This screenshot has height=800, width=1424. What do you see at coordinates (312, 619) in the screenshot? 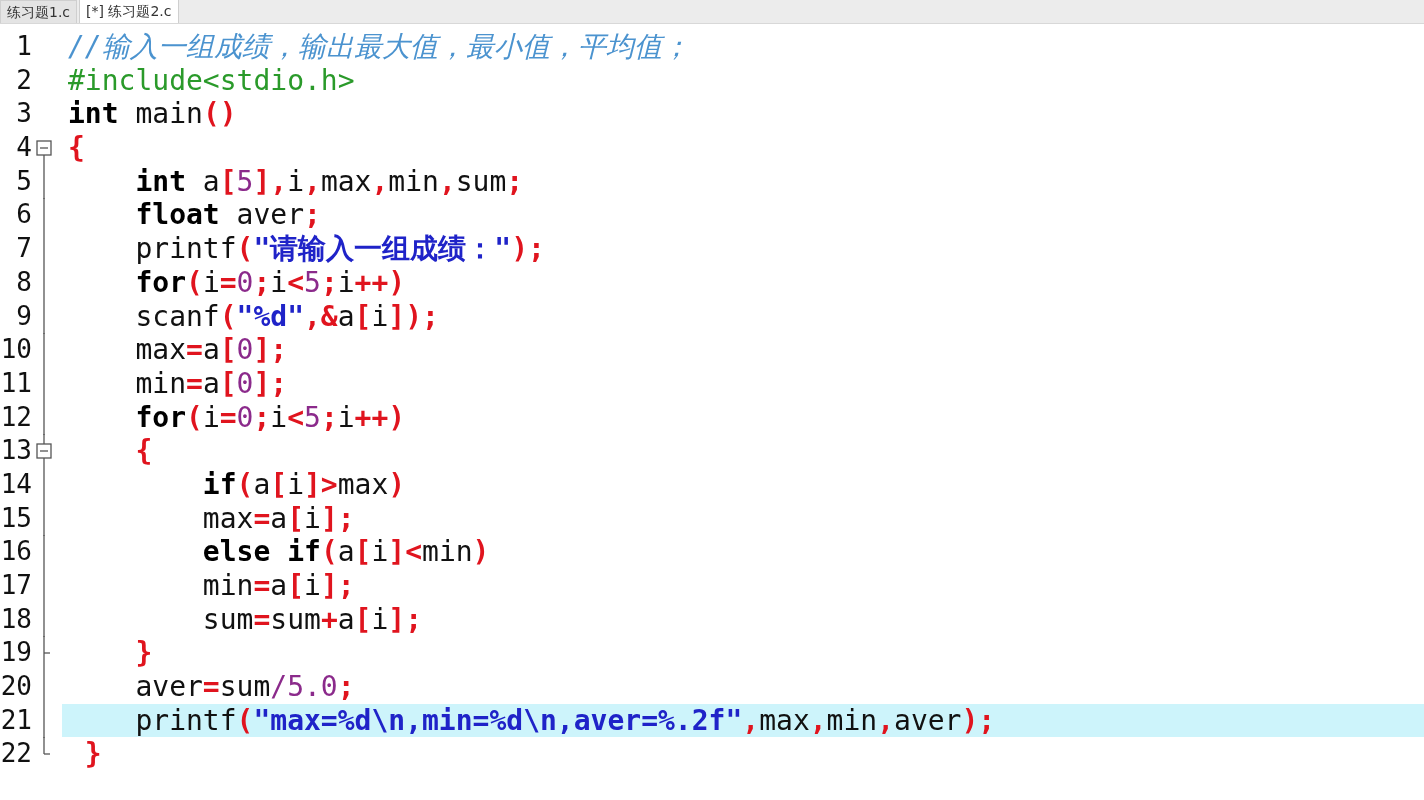
I see `code-line: sum=sum+a[i];` at bounding box center [312, 619].